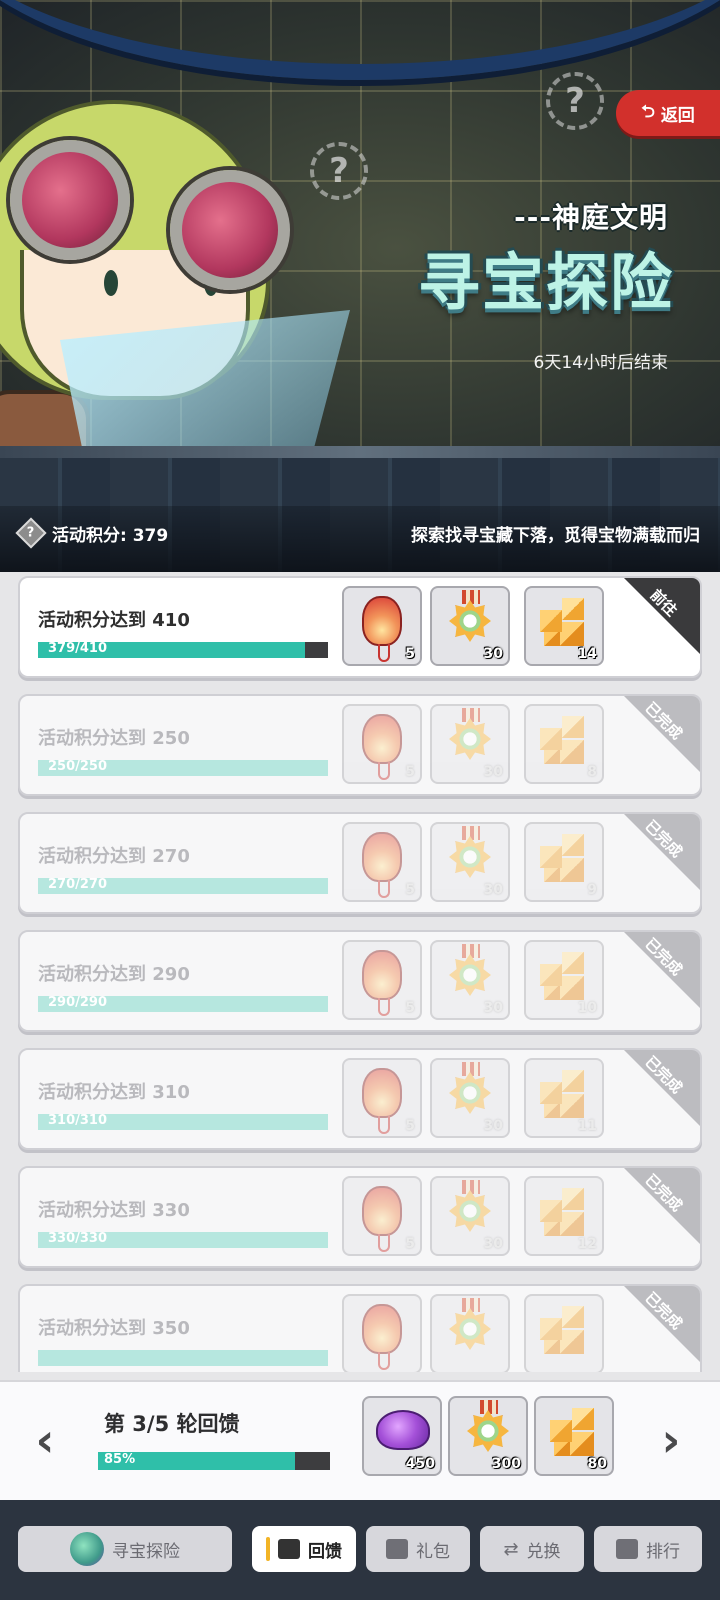  I want to click on tab-treasure-hunt: 寻宝探险, so click(125, 1549).